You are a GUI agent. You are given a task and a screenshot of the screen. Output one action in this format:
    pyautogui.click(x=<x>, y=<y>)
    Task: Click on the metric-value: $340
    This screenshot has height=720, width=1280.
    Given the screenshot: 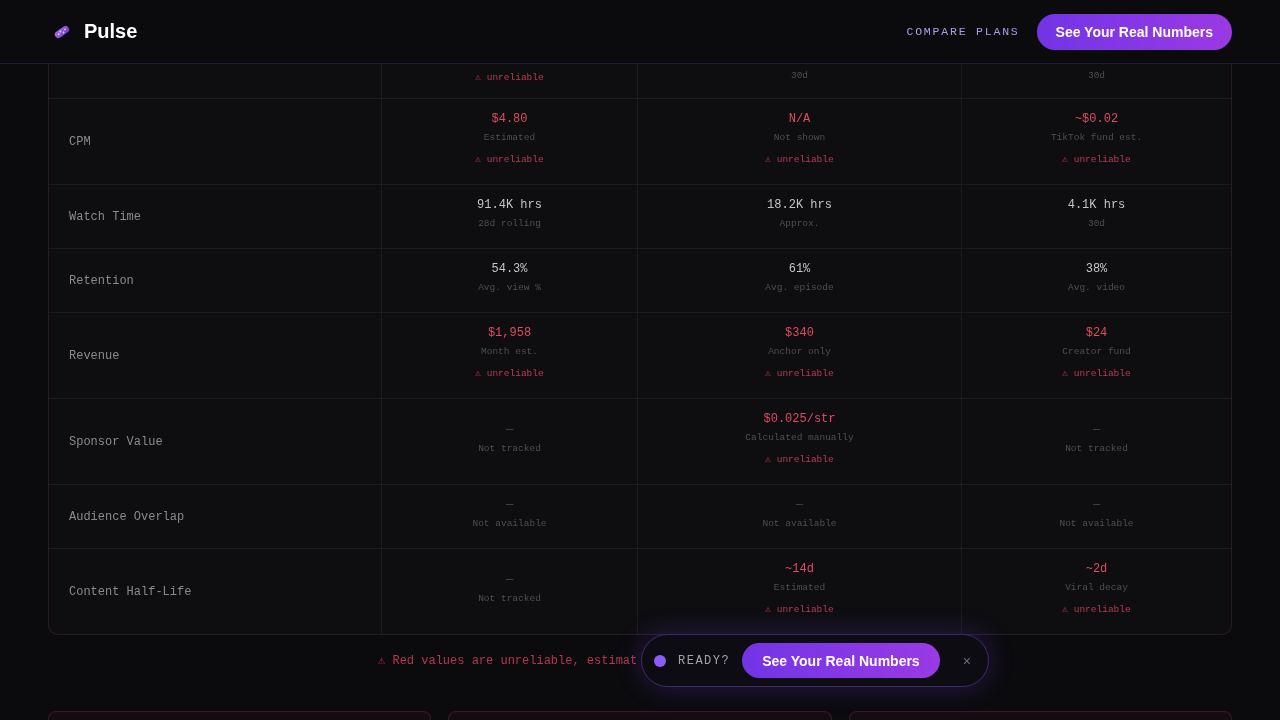 What is the action you would take?
    pyautogui.click(x=799, y=333)
    